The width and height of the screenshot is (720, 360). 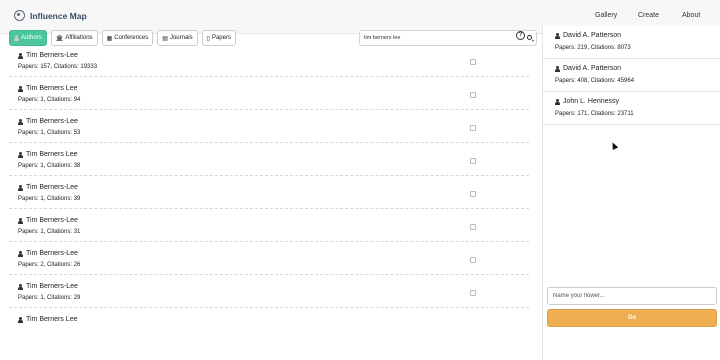 I want to click on selected-name: John L. Hennessy, so click(x=591, y=101).